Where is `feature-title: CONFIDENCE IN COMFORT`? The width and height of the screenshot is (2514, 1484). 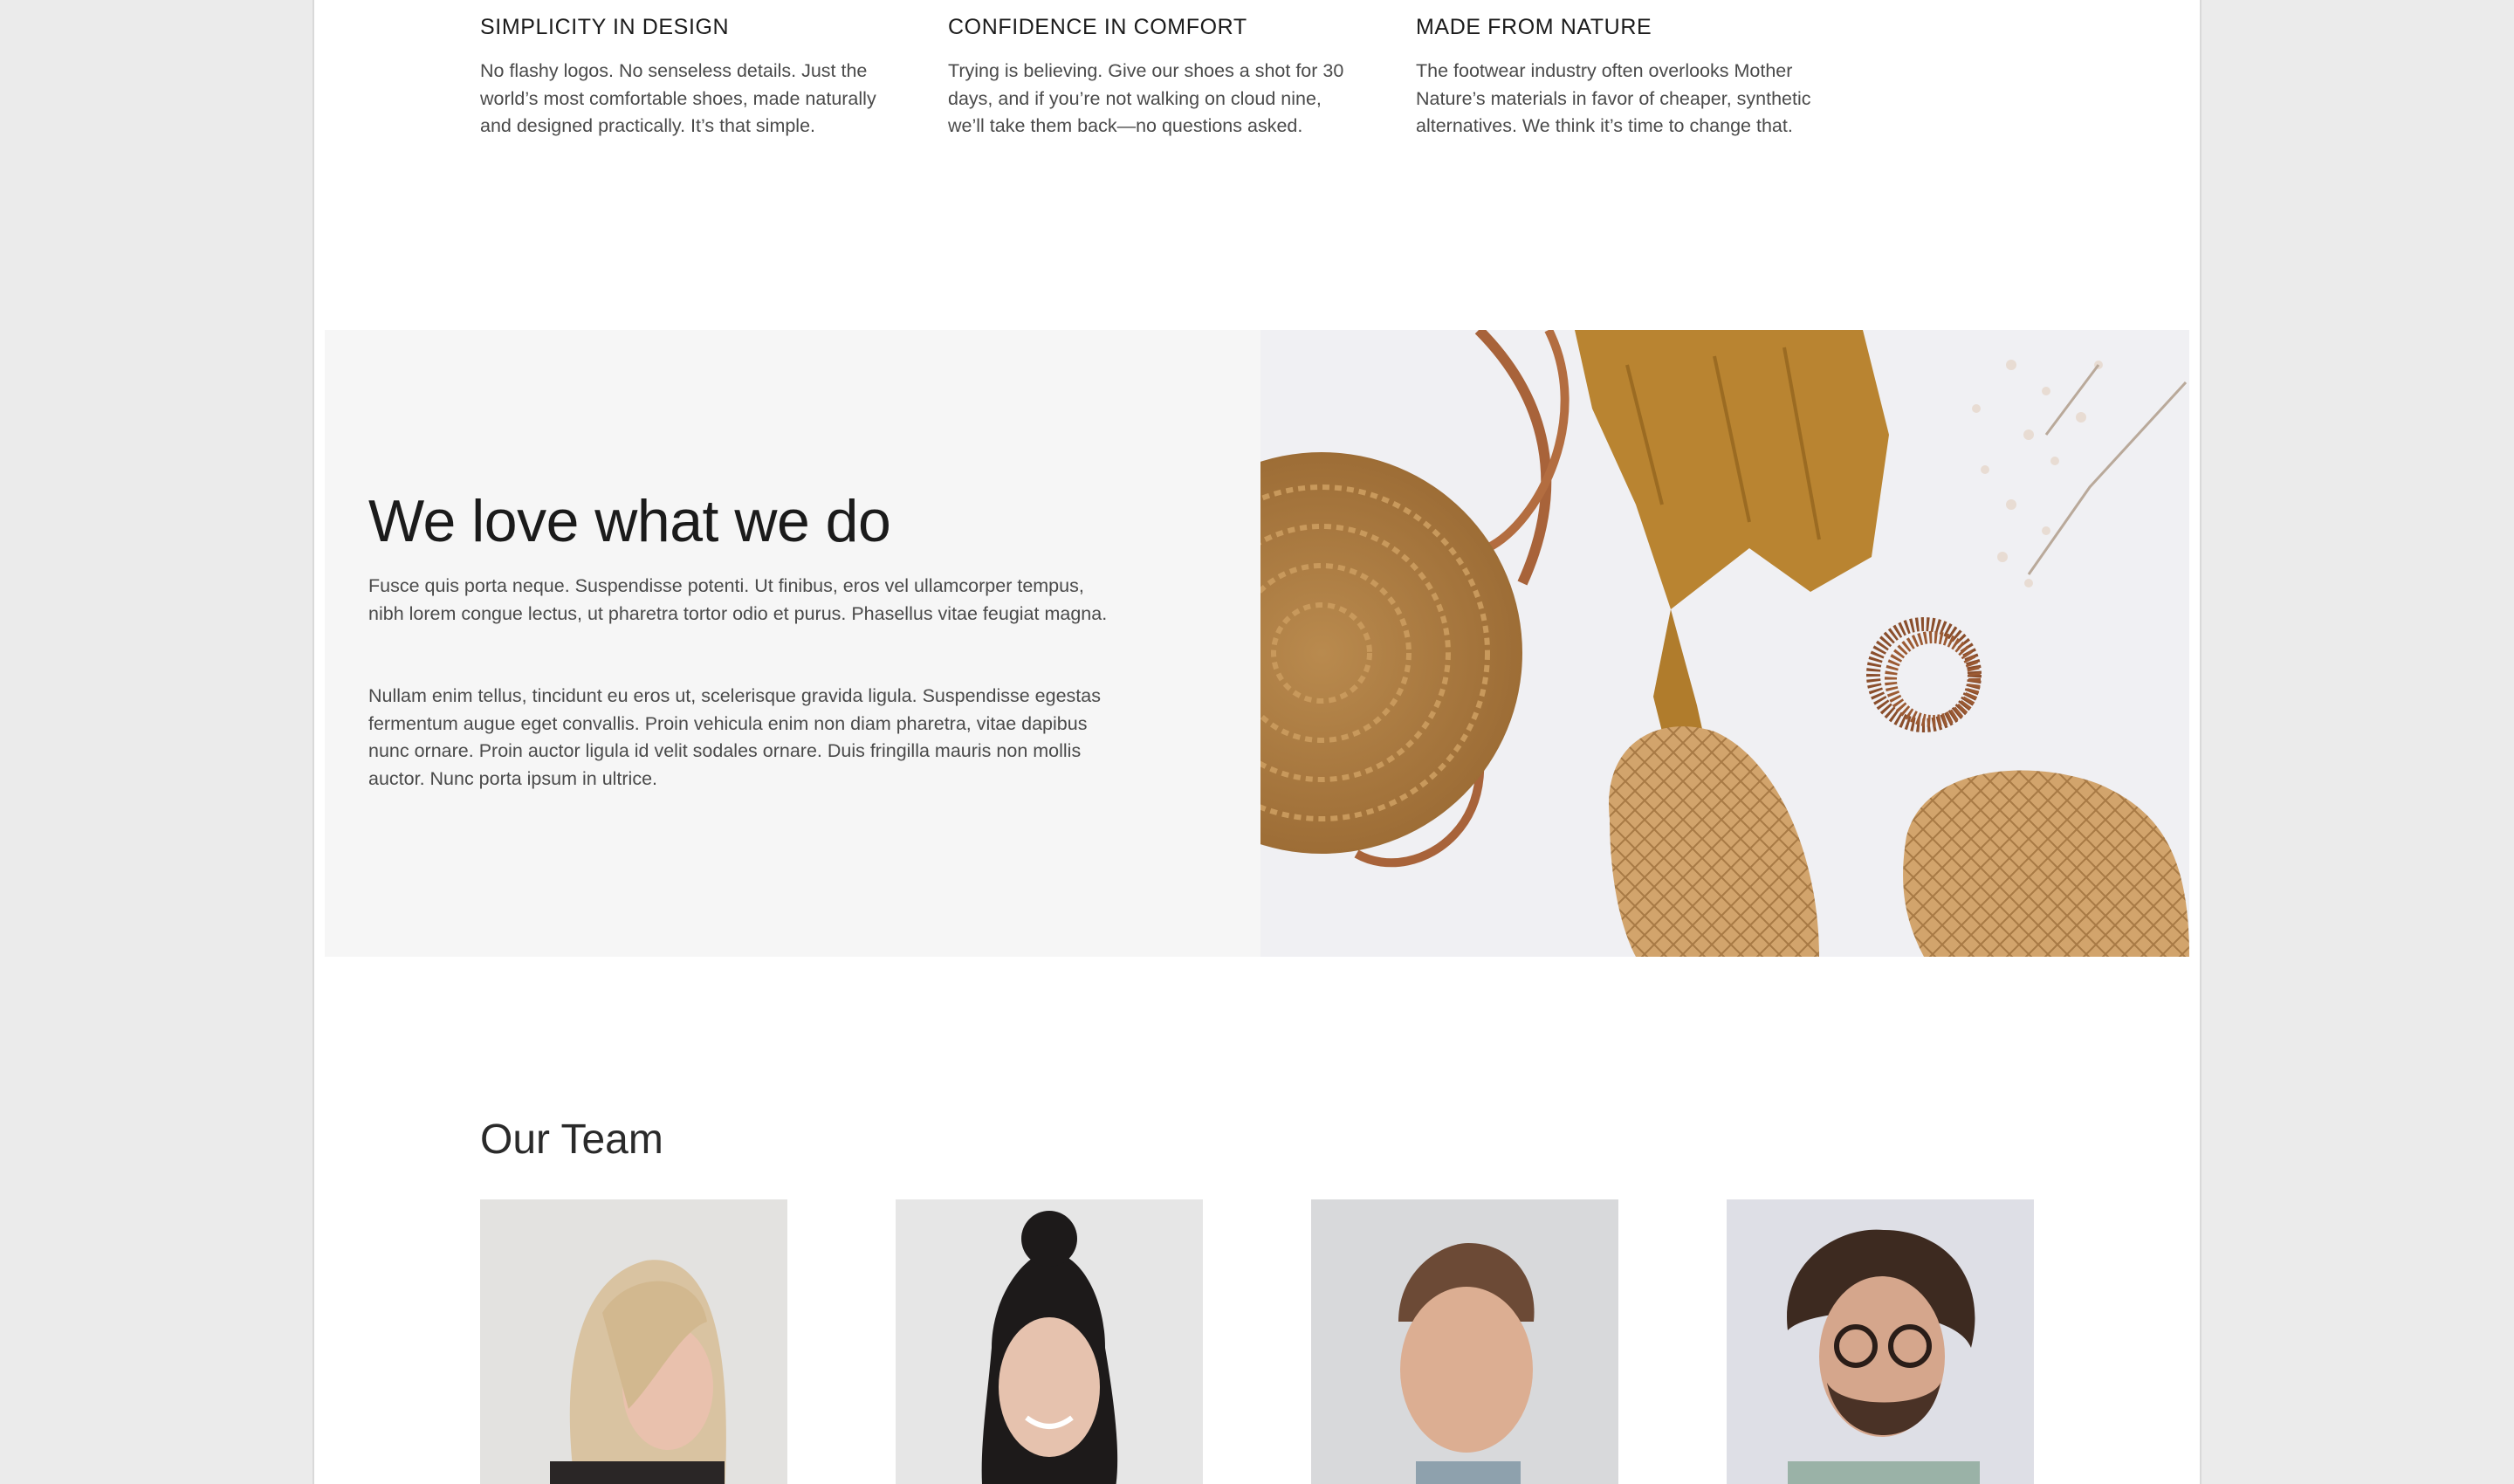 feature-title: CONFIDENCE IN COMFORT is located at coordinates (1097, 27).